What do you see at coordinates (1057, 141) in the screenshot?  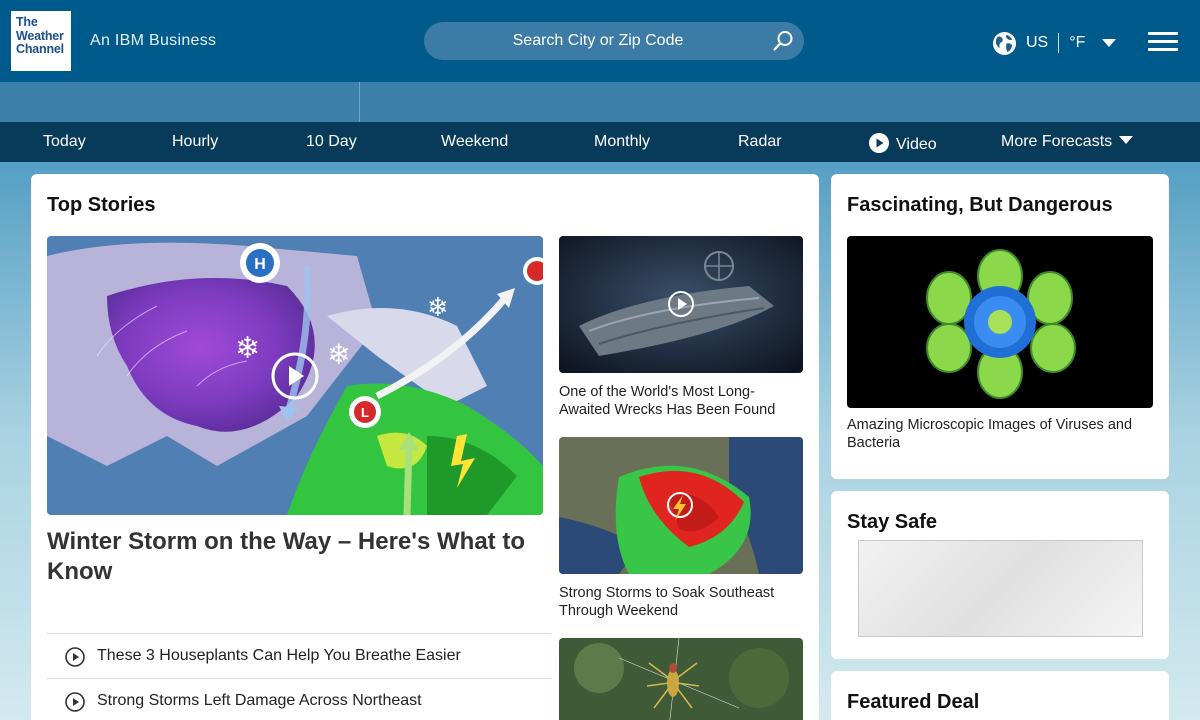 I see `tab-more-forecasts-label: More Forecasts` at bounding box center [1057, 141].